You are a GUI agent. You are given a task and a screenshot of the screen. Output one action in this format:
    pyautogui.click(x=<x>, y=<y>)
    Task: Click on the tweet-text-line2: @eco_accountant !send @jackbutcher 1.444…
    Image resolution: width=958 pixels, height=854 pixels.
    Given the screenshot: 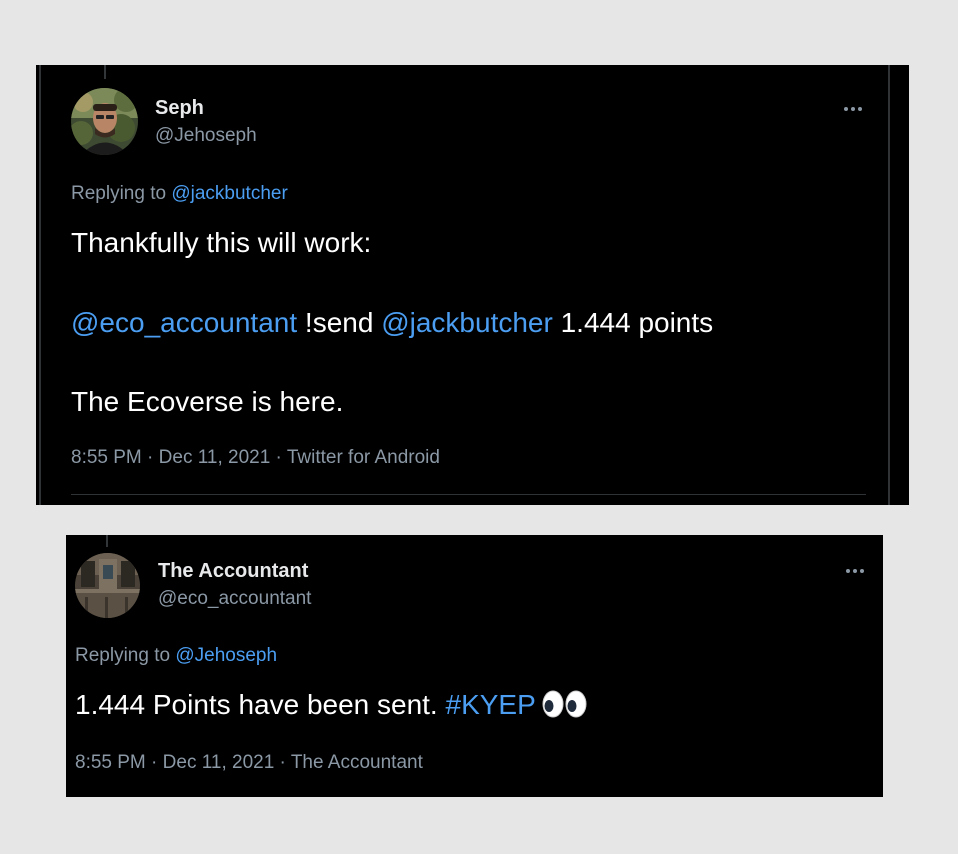 What is the action you would take?
    pyautogui.click(x=392, y=323)
    